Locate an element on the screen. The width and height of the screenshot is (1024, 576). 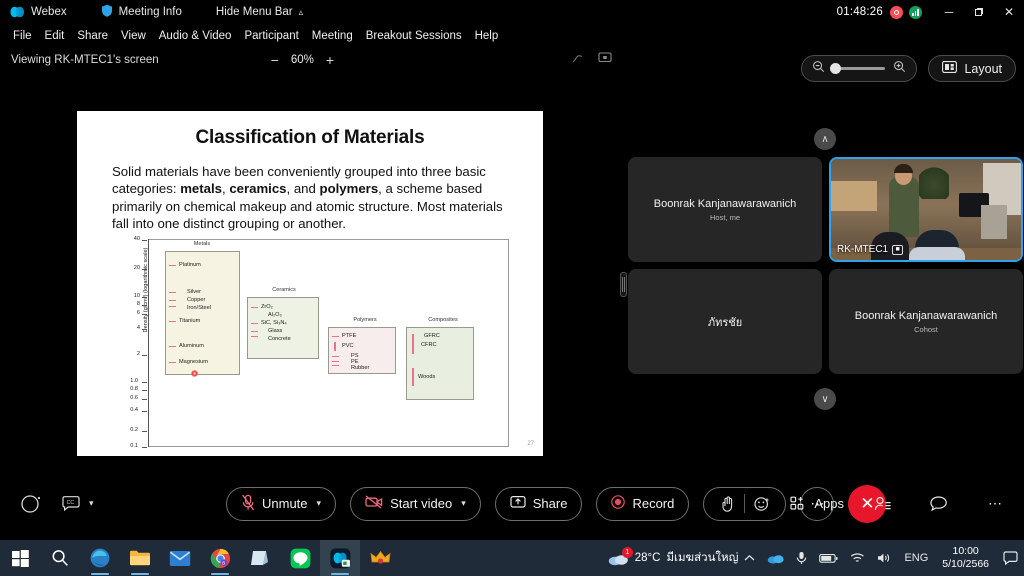
start-video-button: Start video ▾ is located at coordinates (415, 503).